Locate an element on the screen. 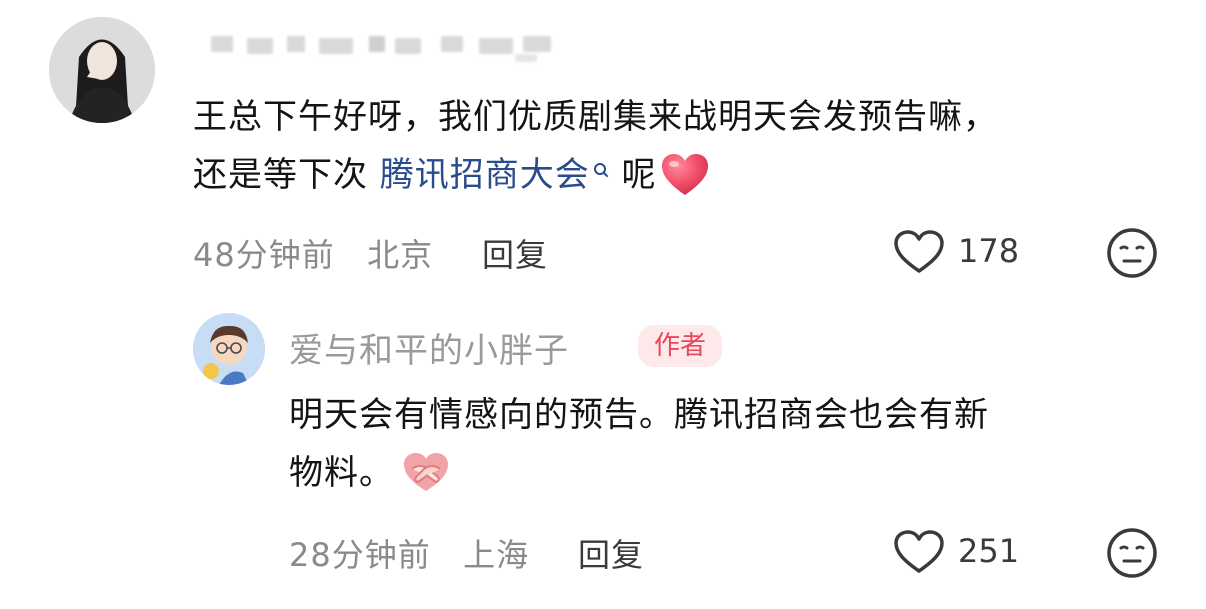 Image resolution: width=1206 pixels, height=609 pixels. avatar-image is located at coordinates (102, 70).